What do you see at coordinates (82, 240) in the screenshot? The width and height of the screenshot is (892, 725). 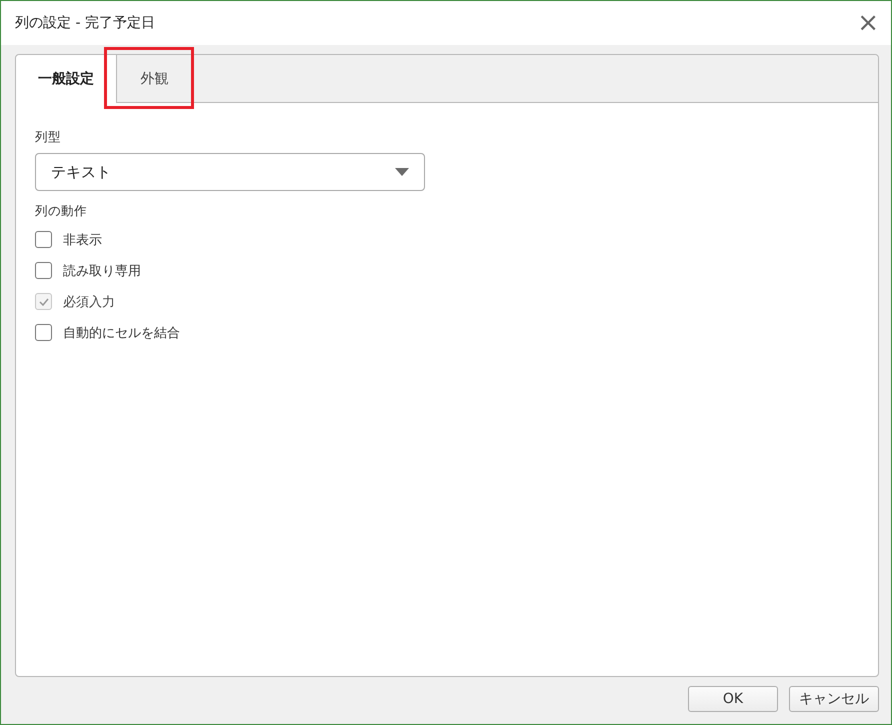 I see `checkbox-label: 非表示` at bounding box center [82, 240].